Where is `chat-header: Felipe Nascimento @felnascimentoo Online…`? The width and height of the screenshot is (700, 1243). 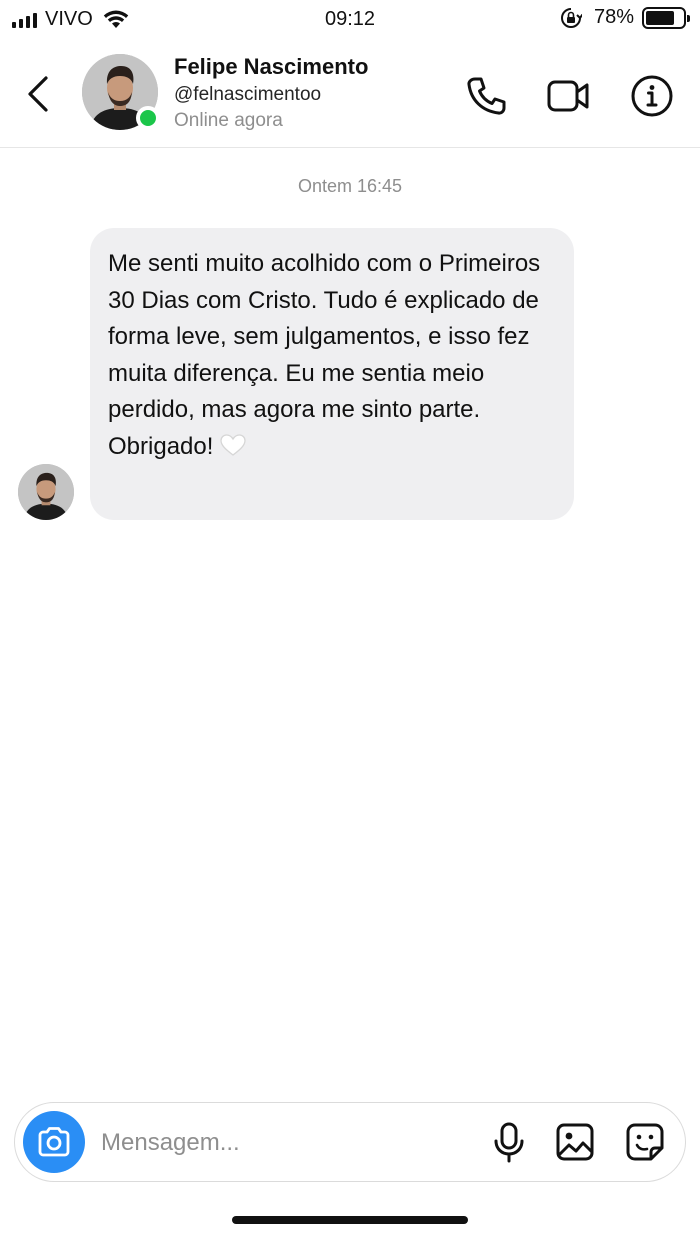 chat-header: Felipe Nascimento @felnascimentoo Online… is located at coordinates (350, 94).